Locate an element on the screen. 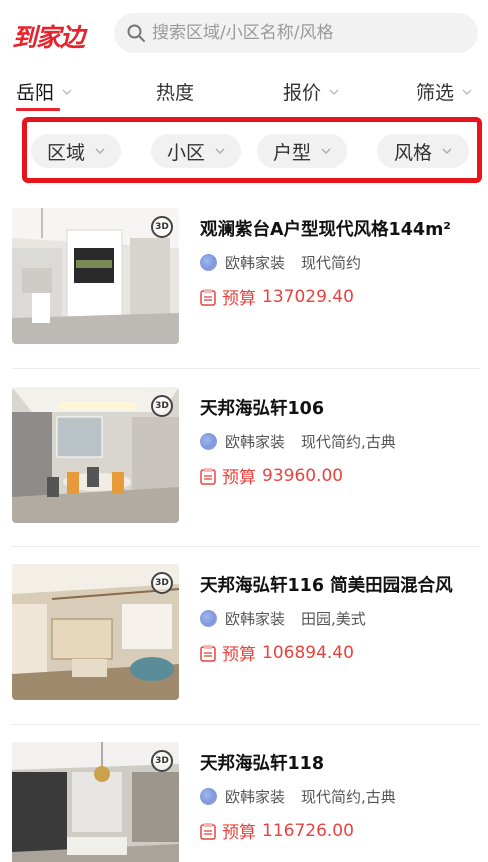 This screenshot has height=862, width=488. listing-budget: 预算 106894.40 is located at coordinates (277, 652).